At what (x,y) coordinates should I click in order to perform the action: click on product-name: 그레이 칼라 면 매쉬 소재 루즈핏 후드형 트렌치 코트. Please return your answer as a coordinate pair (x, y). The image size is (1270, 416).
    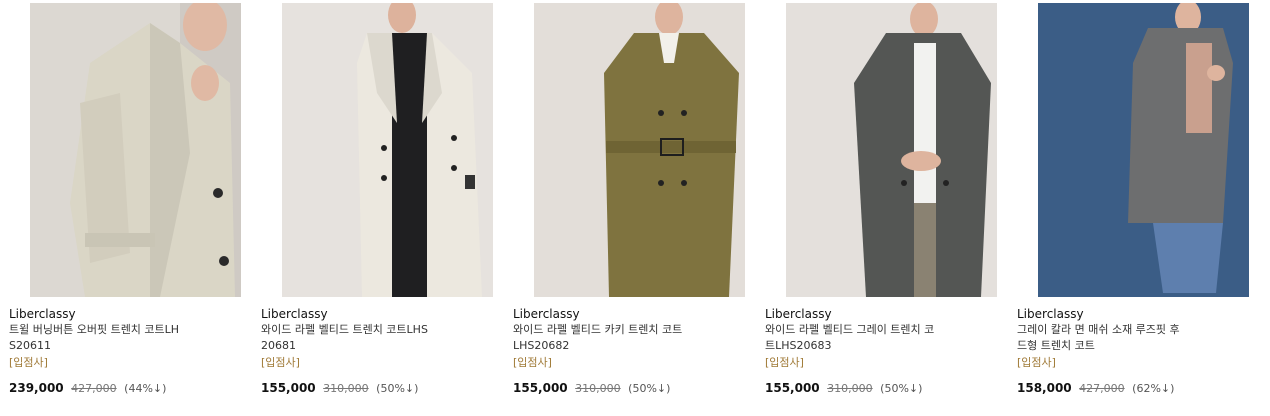
    Looking at the image, I should click on (1103, 338).